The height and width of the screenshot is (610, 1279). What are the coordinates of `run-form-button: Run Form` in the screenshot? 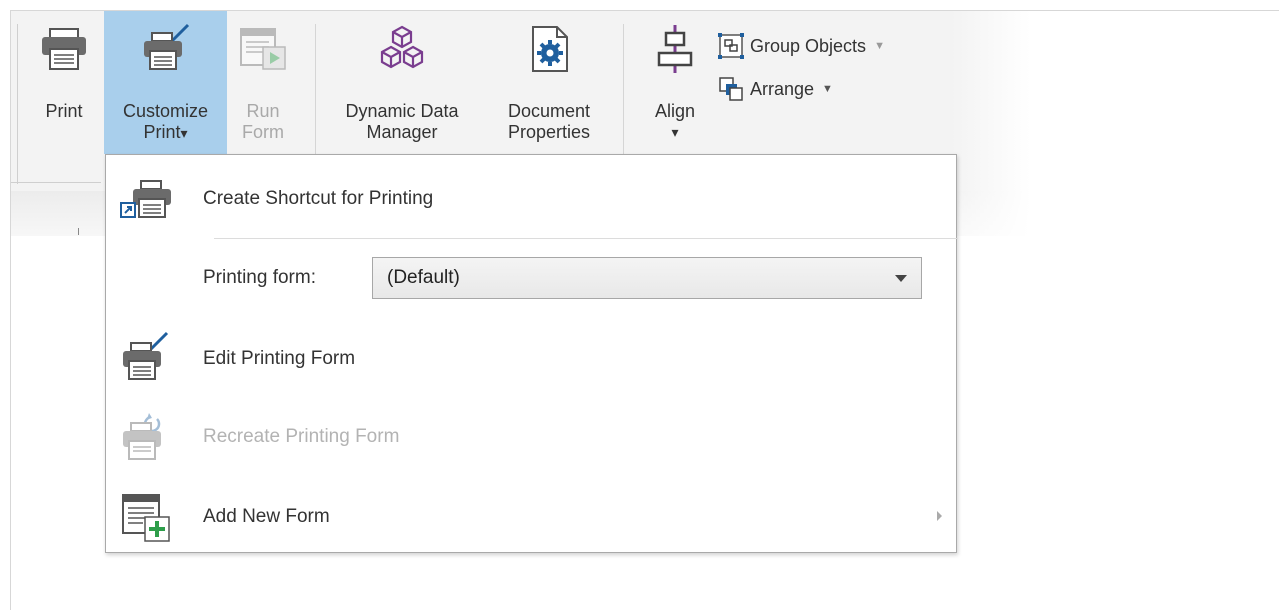 It's located at (263, 82).